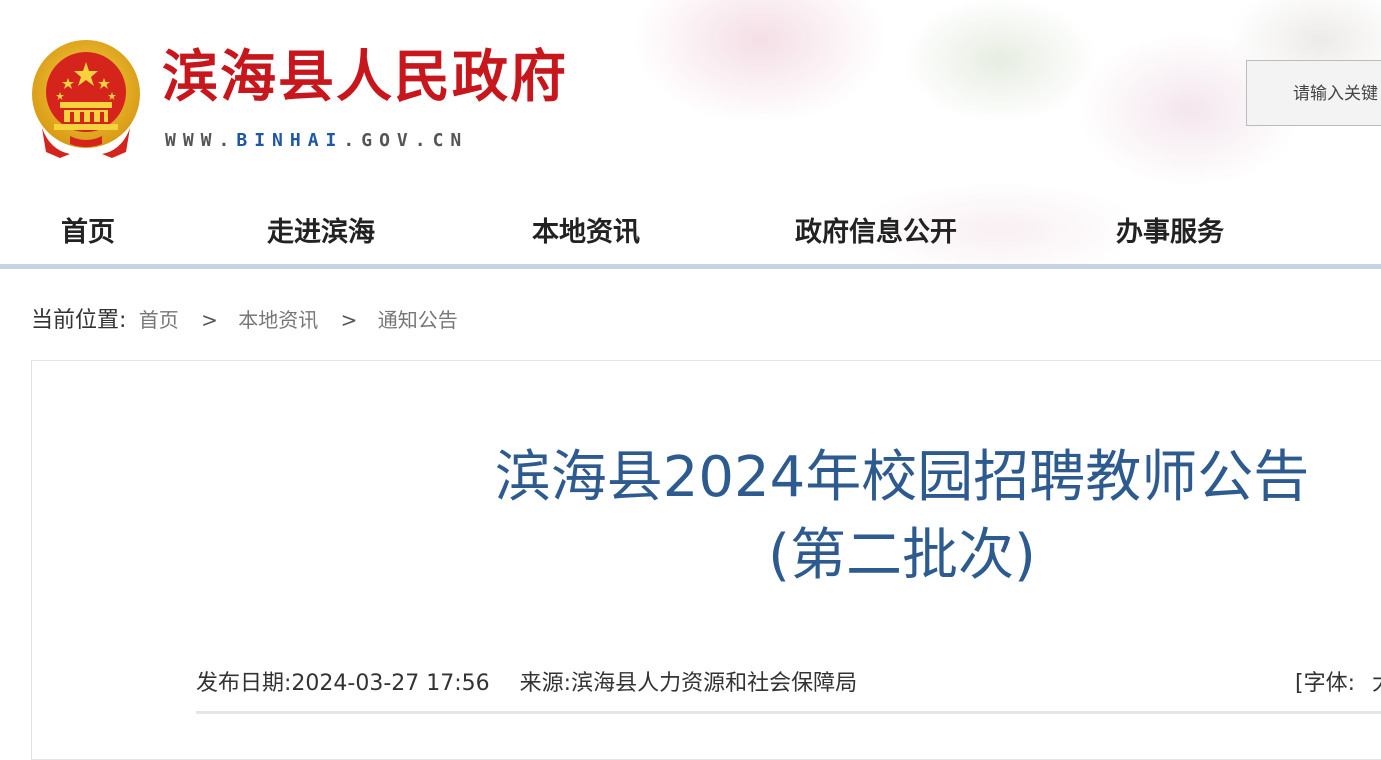 Image resolution: width=1381 pixels, height=760 pixels. I want to click on site-url: WWW.BINHAI.GOV.CN, so click(316, 140).